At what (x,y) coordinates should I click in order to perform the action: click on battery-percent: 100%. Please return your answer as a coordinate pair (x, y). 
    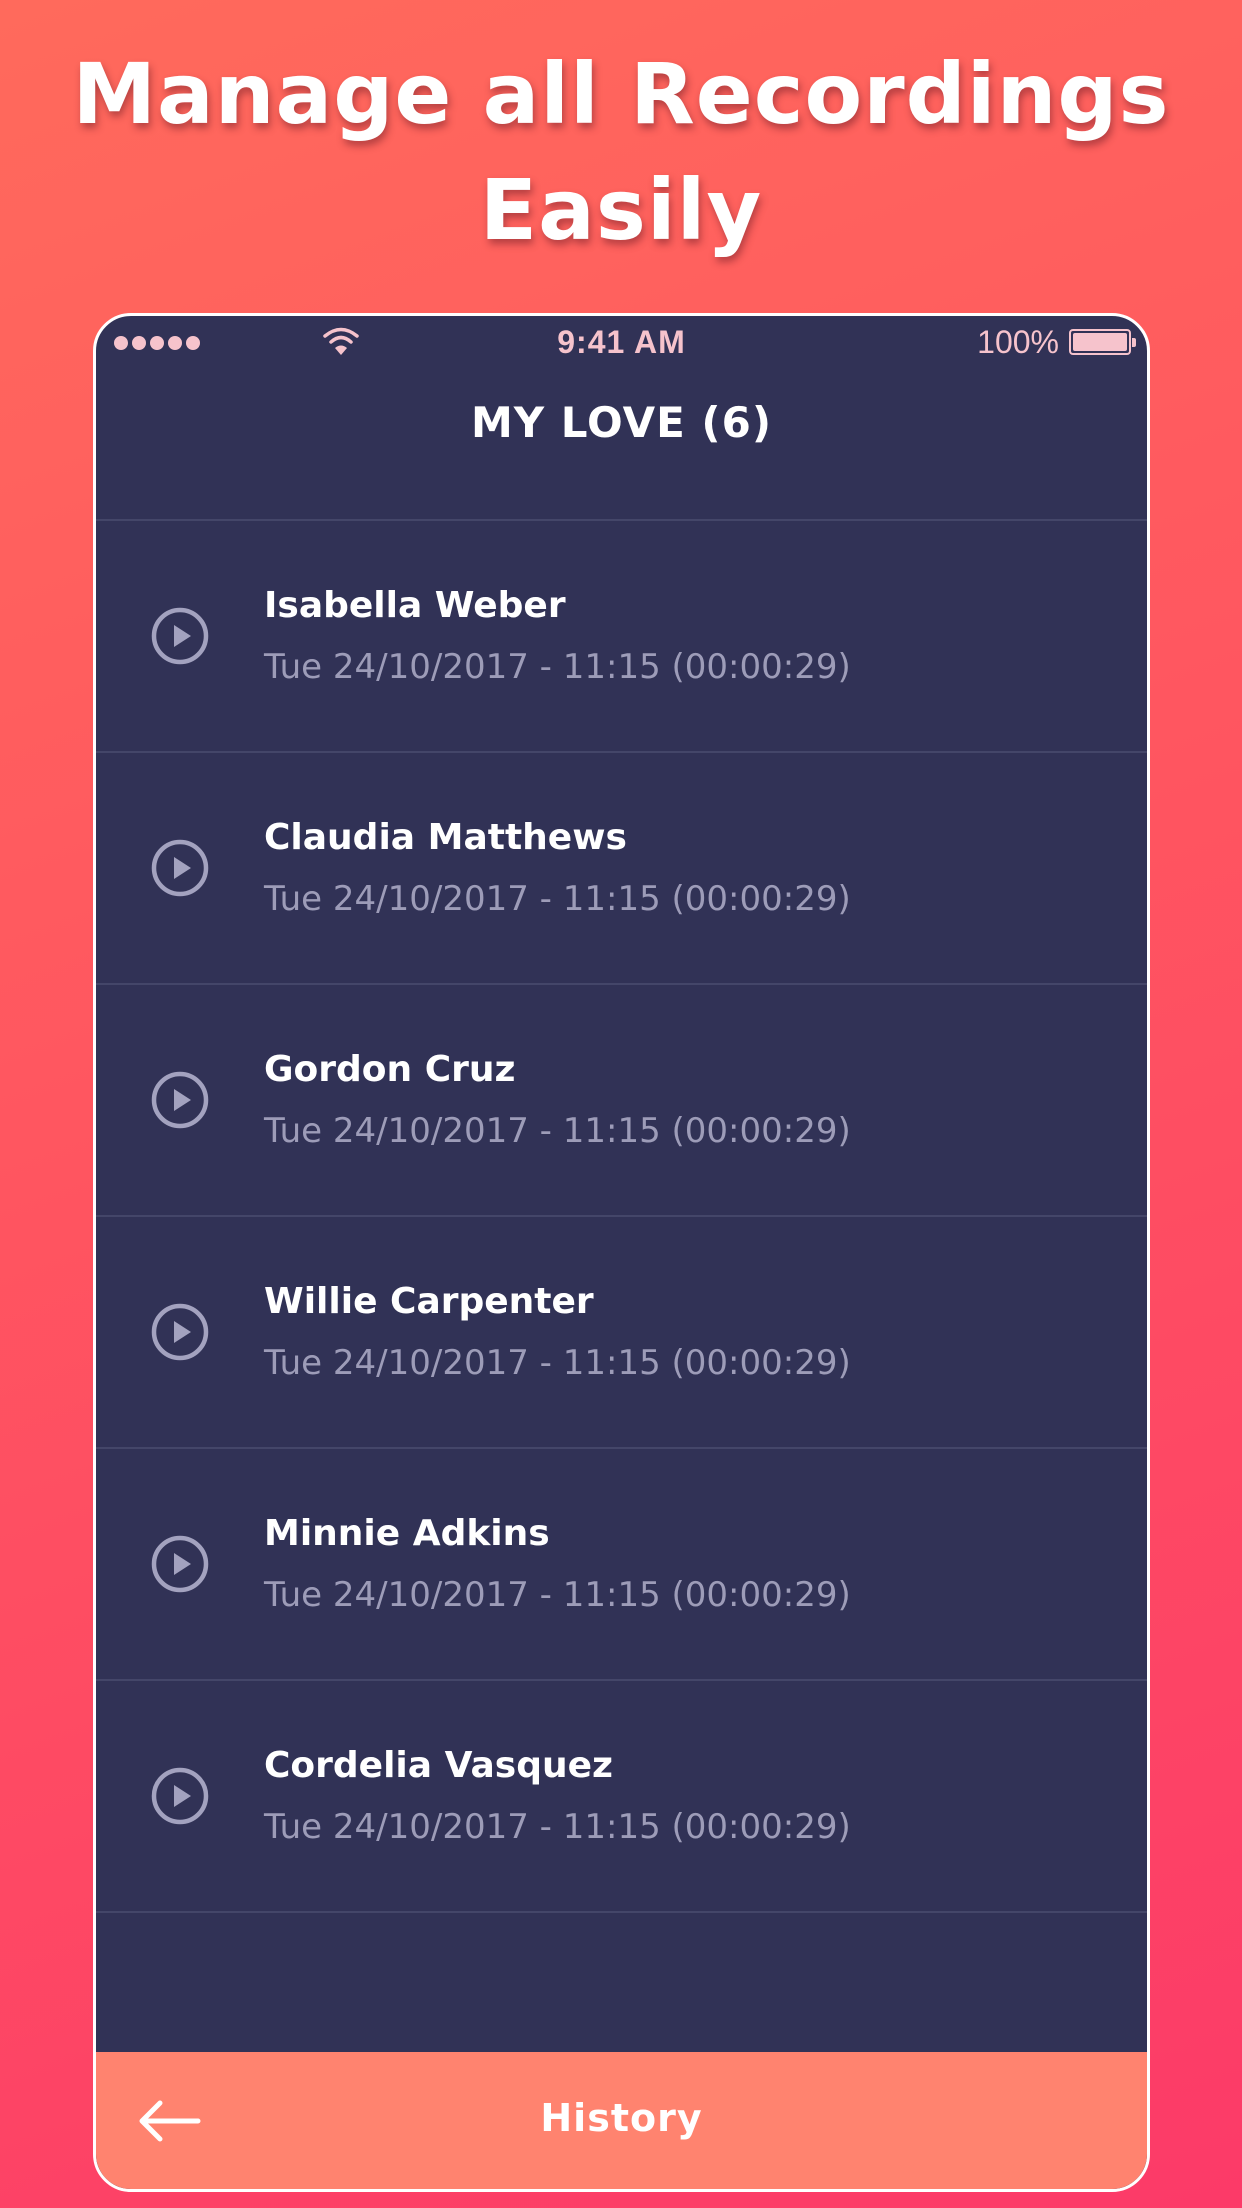
    Looking at the image, I should click on (1018, 342).